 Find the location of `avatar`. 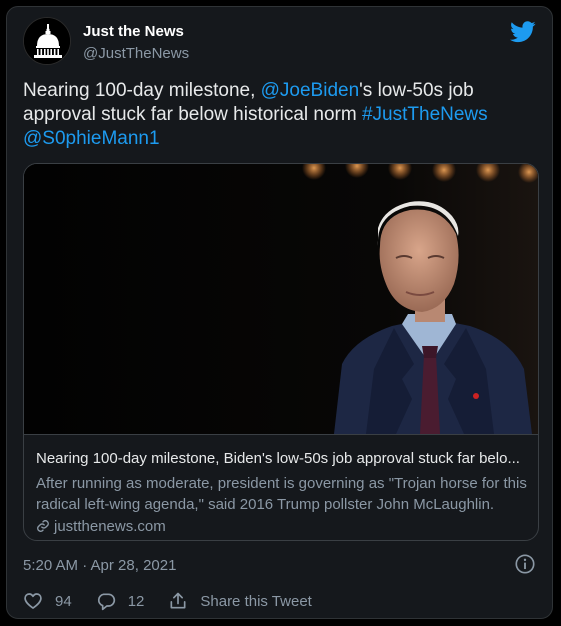

avatar is located at coordinates (47, 41).